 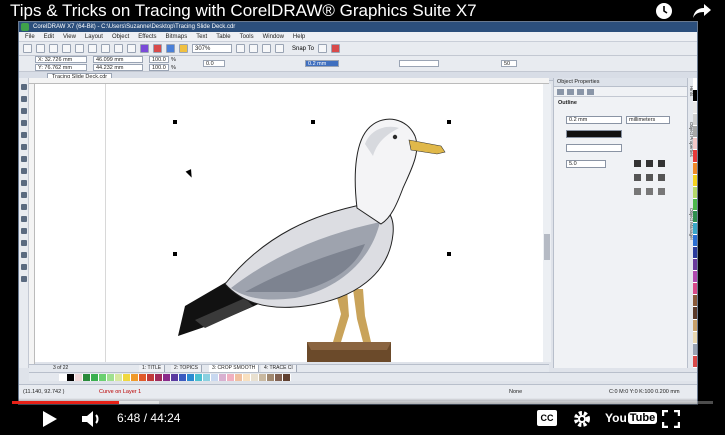 What do you see at coordinates (240, 48) in the screenshot?
I see `full-screen-icon` at bounding box center [240, 48].